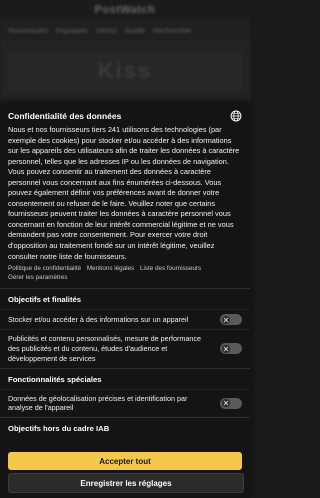  I want to click on nav-item-guide: Guide, so click(135, 30).